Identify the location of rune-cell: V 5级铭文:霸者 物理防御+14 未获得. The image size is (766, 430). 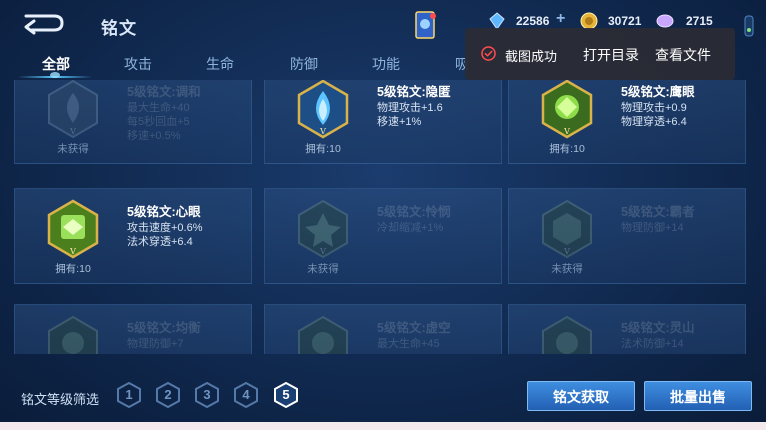
(627, 236).